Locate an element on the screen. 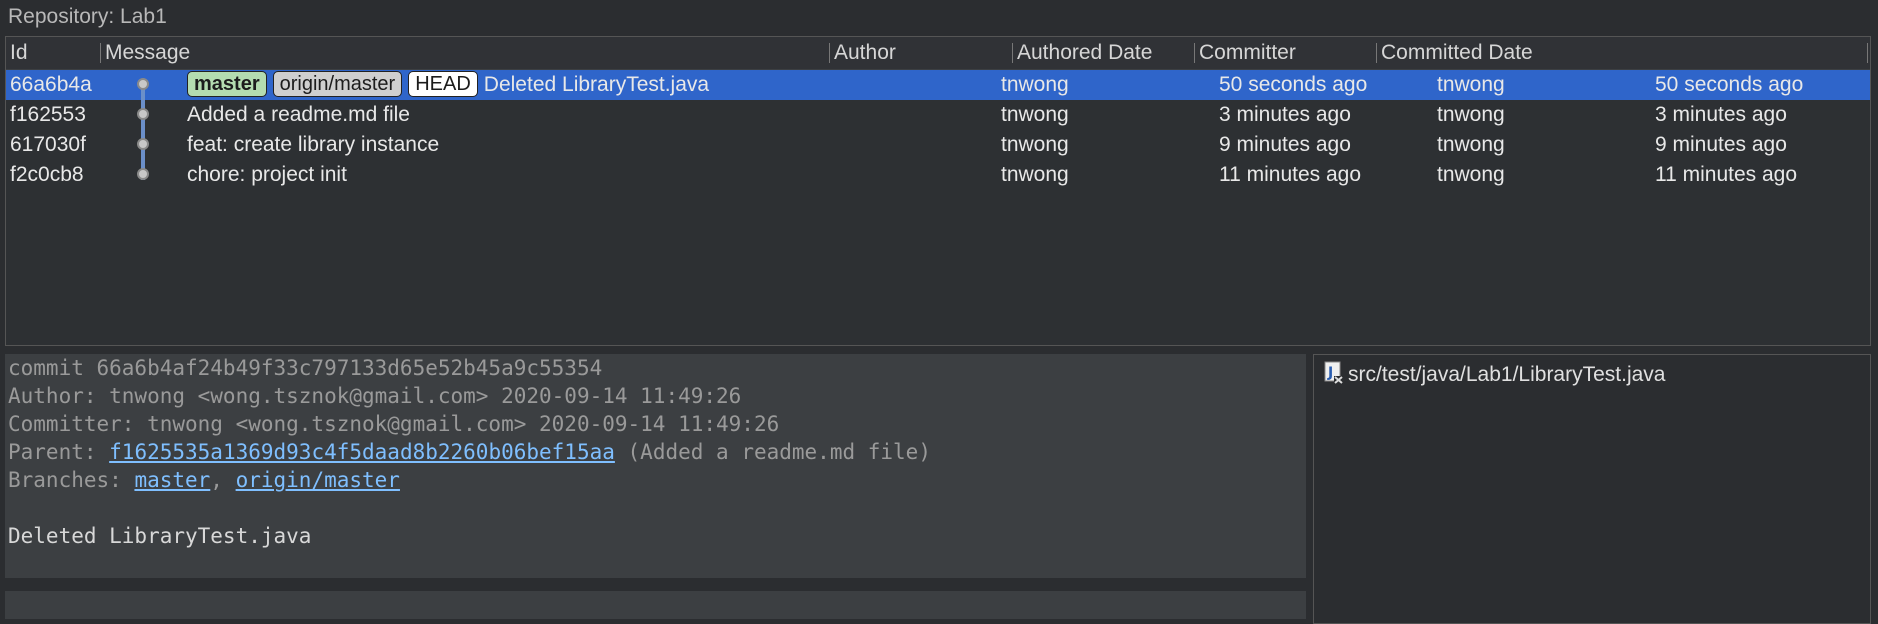 The image size is (1878, 624). commit-authored-date: 50 seconds ago is located at coordinates (1293, 84).